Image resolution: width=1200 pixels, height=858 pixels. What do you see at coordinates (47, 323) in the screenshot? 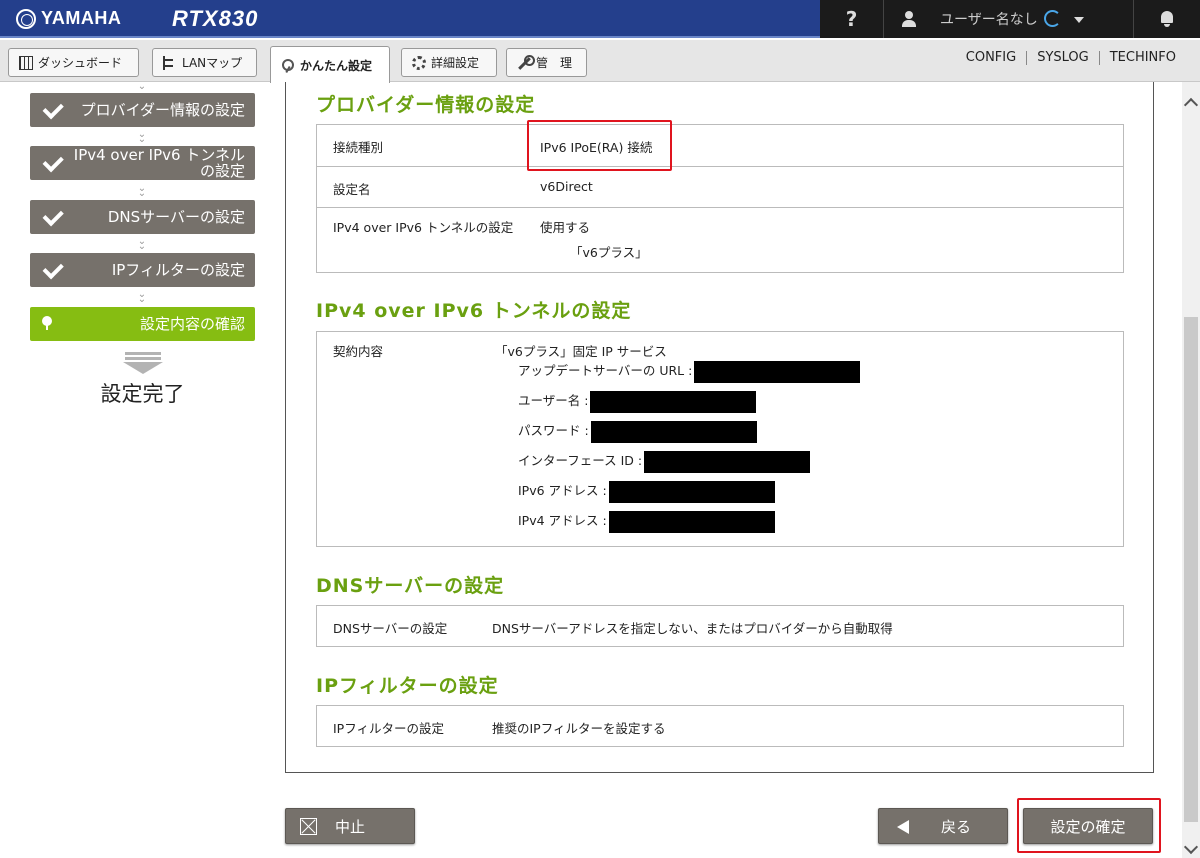
I see `location-pin-icon` at bounding box center [47, 323].